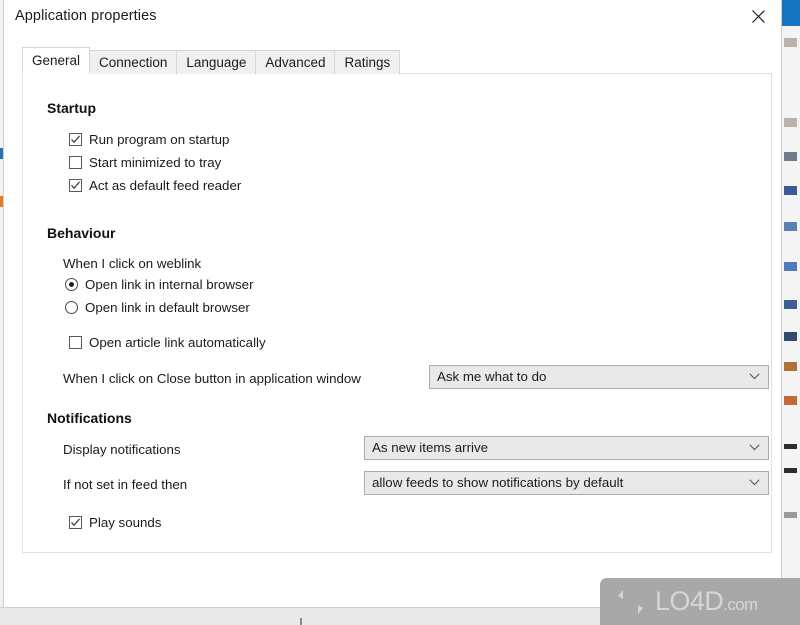 This screenshot has width=800, height=625. What do you see at coordinates (392, 17) in the screenshot?
I see `dialog-titlebar: Application properties` at bounding box center [392, 17].